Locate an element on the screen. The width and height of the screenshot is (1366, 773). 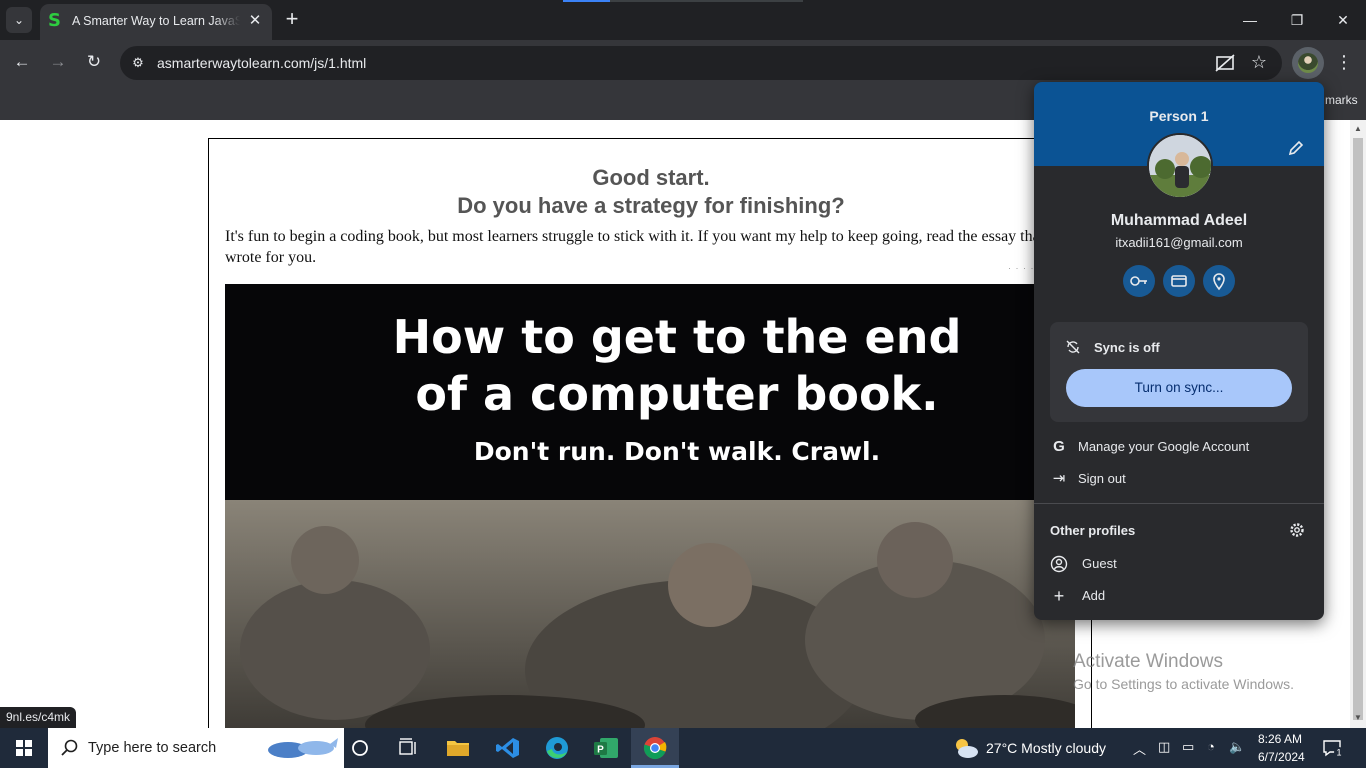
meet-now-icon: ◫ is located at coordinates (1164, 747).